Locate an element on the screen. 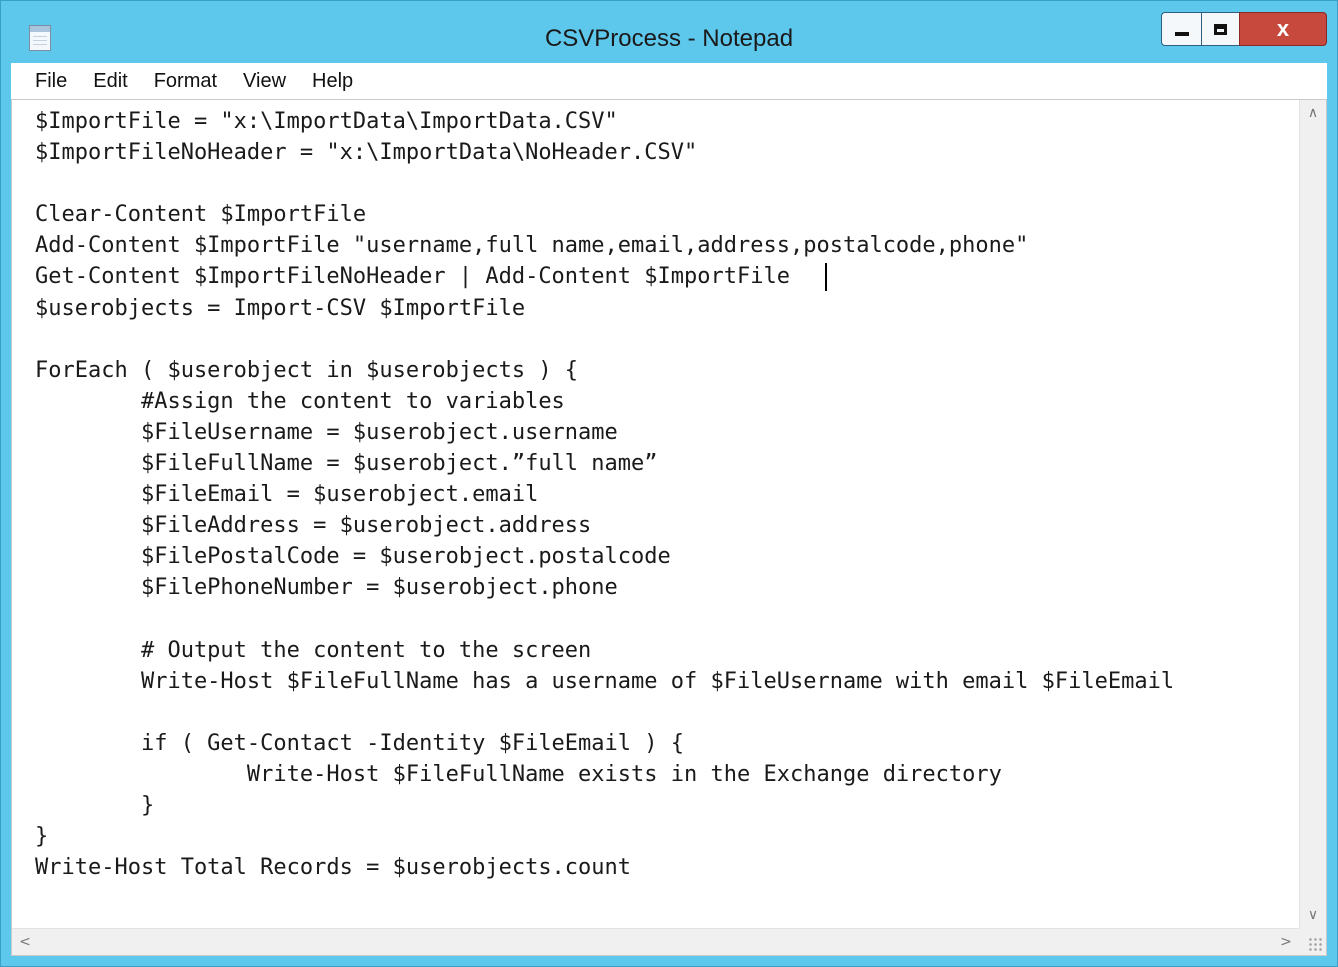 This screenshot has height=967, width=1338. code-line: $FileFullName = $userobject.”full name” is located at coordinates (346, 464).